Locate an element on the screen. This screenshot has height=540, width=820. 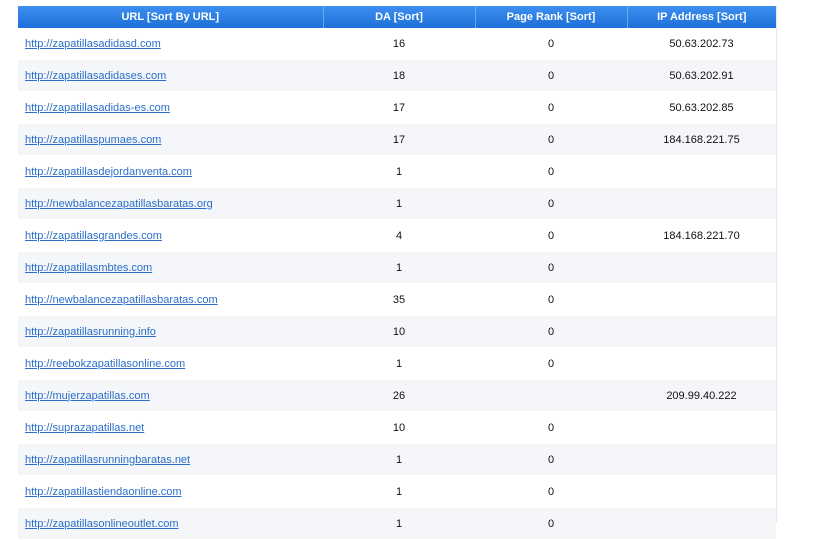
url-cell: http://zapatillasgrandes.com is located at coordinates (170, 235).